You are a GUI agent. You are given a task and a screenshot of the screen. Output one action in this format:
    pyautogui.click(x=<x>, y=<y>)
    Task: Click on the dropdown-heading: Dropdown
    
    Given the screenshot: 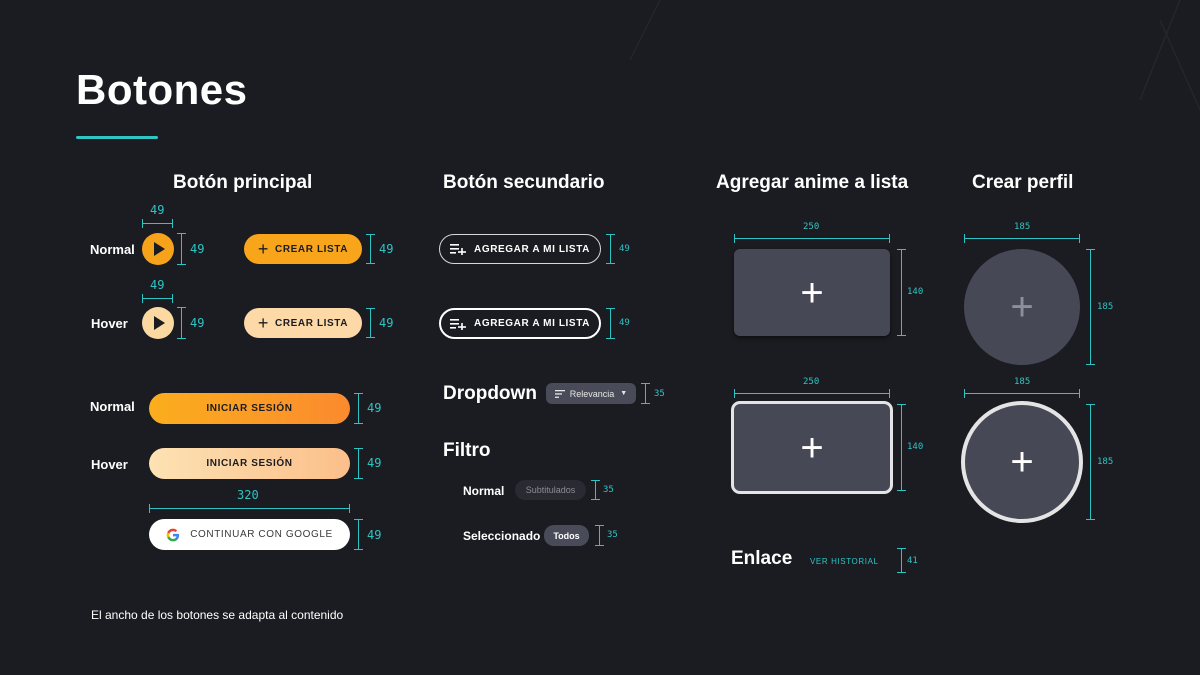 What is the action you would take?
    pyautogui.click(x=490, y=393)
    